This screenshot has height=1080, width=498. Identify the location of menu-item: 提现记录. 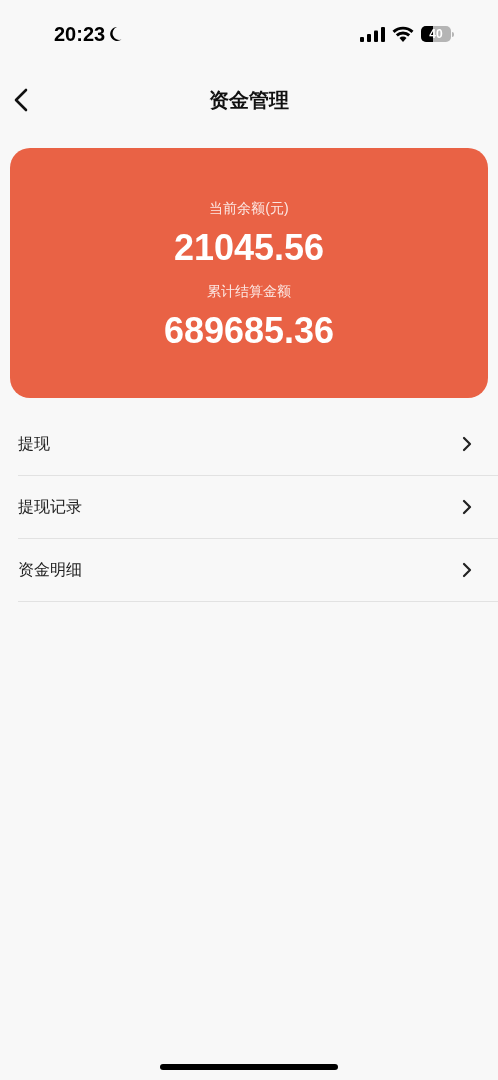
(258, 507).